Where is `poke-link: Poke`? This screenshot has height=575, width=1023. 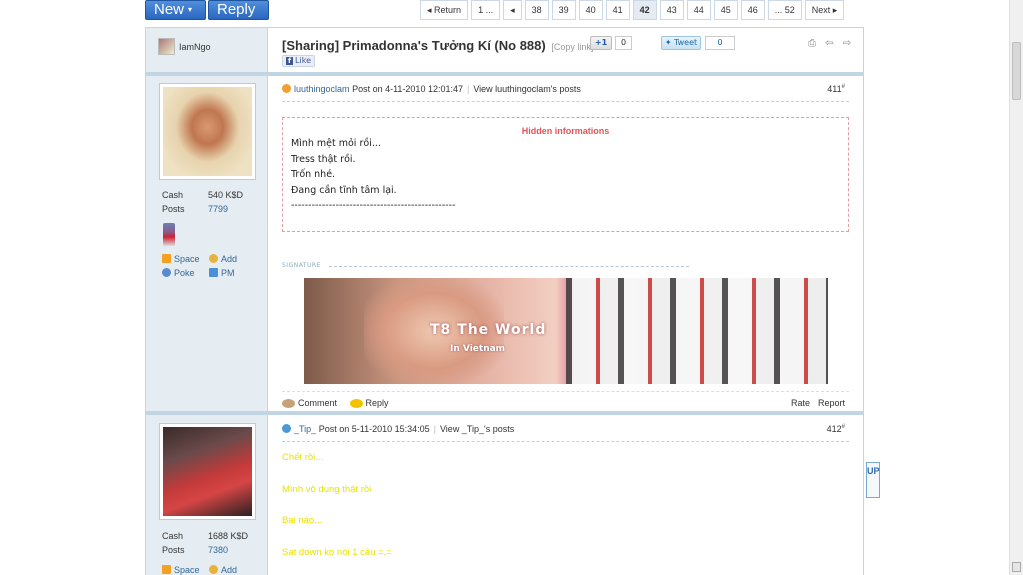 poke-link: Poke is located at coordinates (185, 273).